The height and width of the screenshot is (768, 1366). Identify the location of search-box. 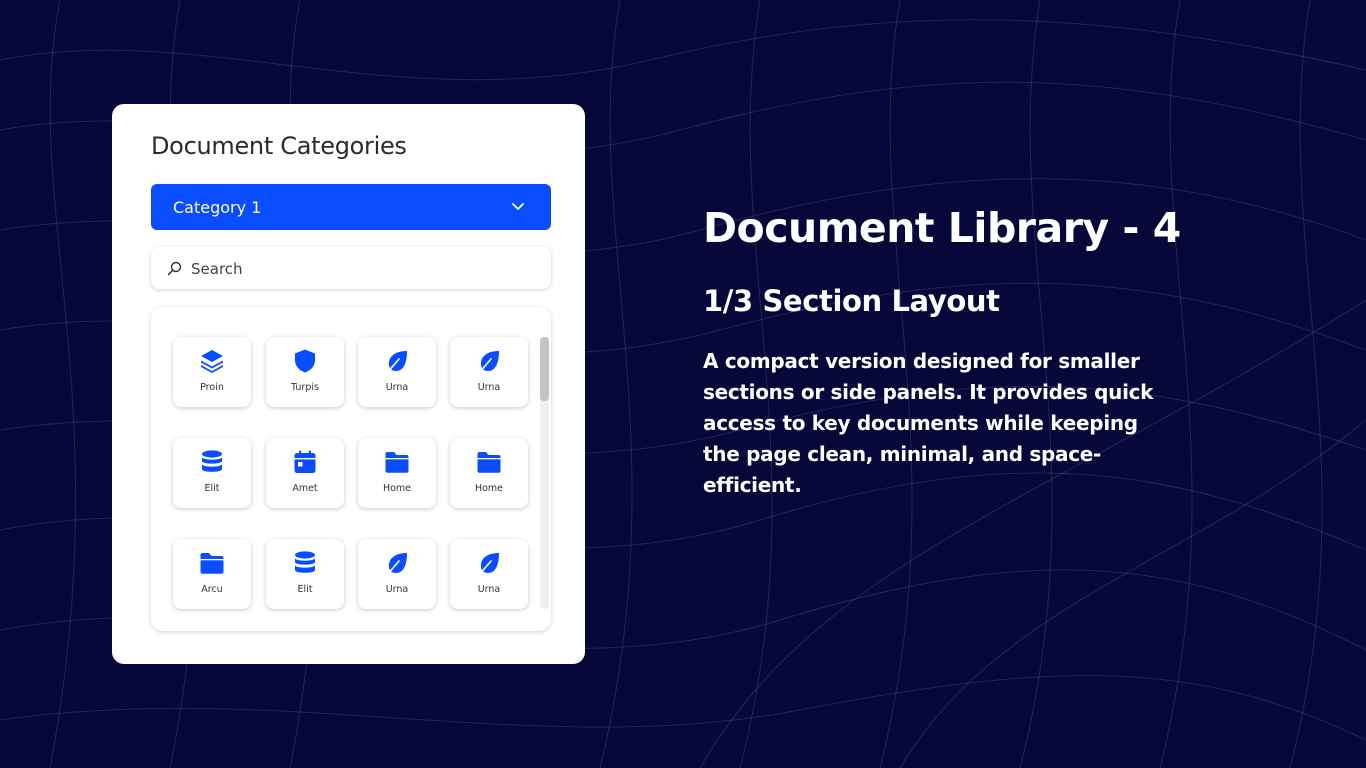
(351, 268).